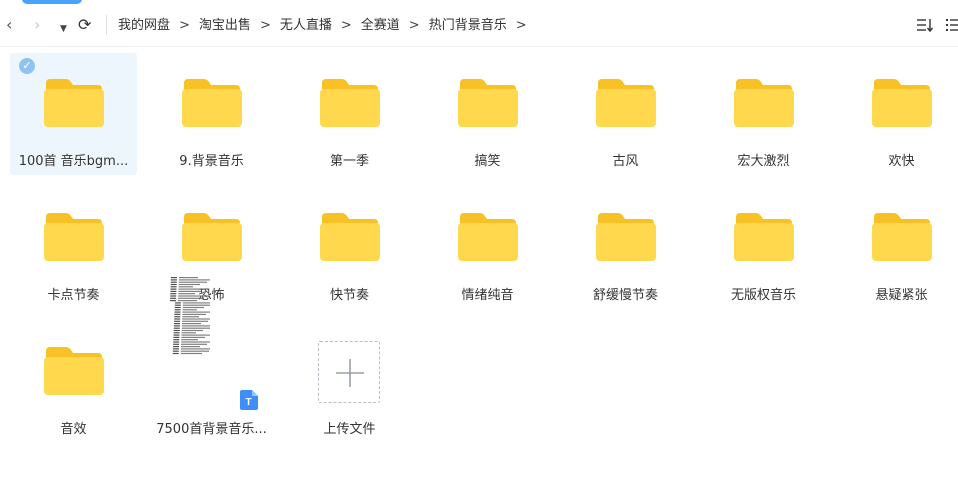 This screenshot has width=958, height=496. Describe the element at coordinates (349, 429) in the screenshot. I see `item-label: 上传文件` at that location.